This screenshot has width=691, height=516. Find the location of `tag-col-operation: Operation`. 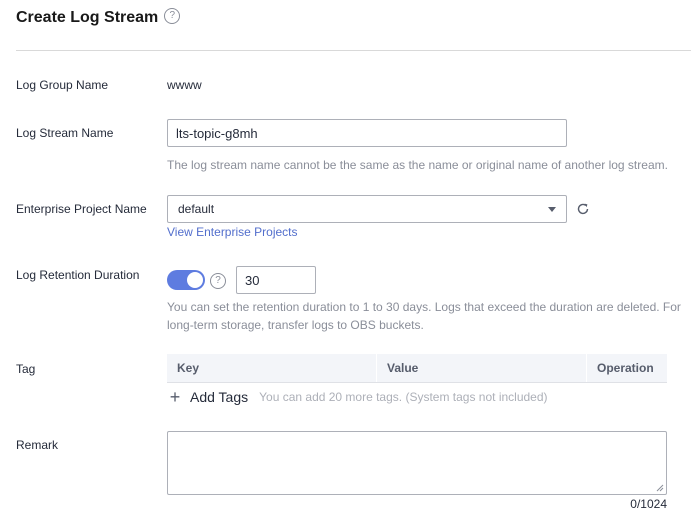

tag-col-operation: Operation is located at coordinates (625, 368).